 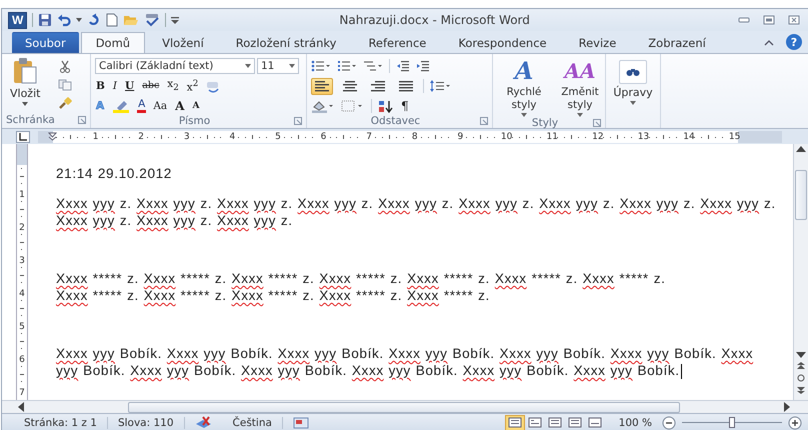 What do you see at coordinates (300, 422) in the screenshot?
I see `macro-record-icon` at bounding box center [300, 422].